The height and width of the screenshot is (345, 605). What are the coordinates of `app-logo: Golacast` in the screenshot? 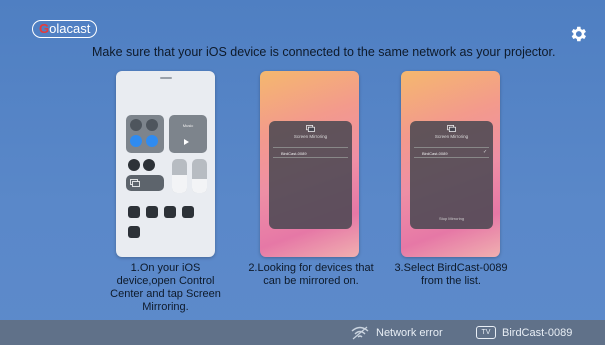 It's located at (65, 29).